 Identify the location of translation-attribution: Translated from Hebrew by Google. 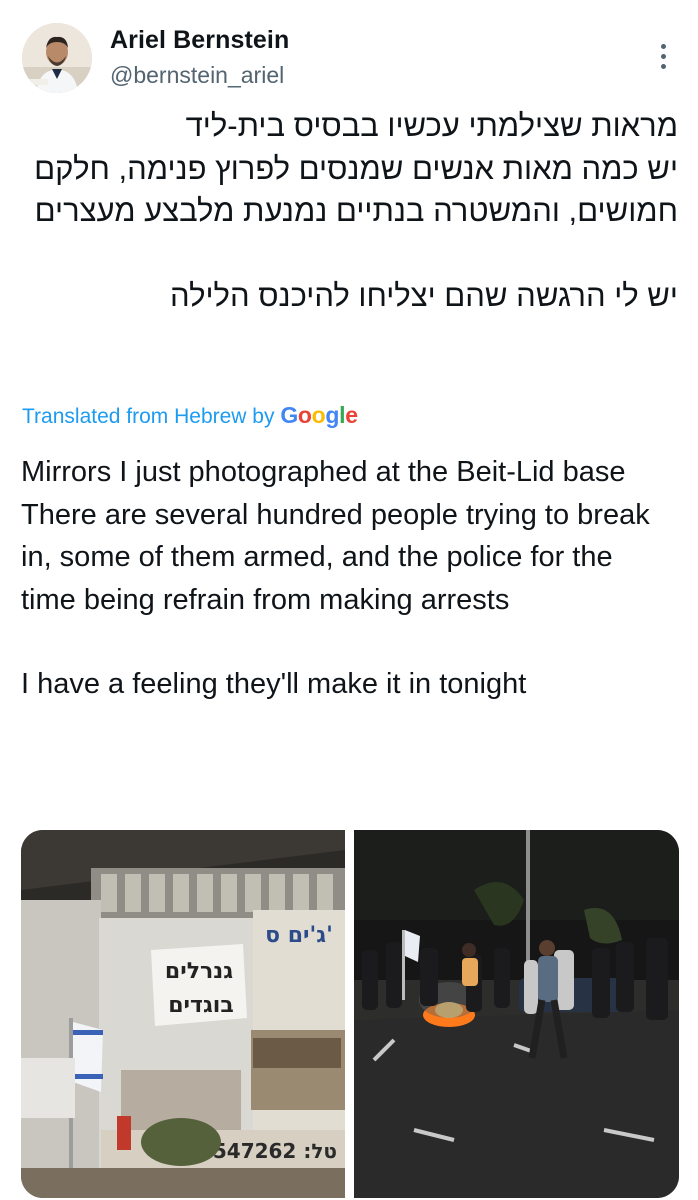
(190, 415).